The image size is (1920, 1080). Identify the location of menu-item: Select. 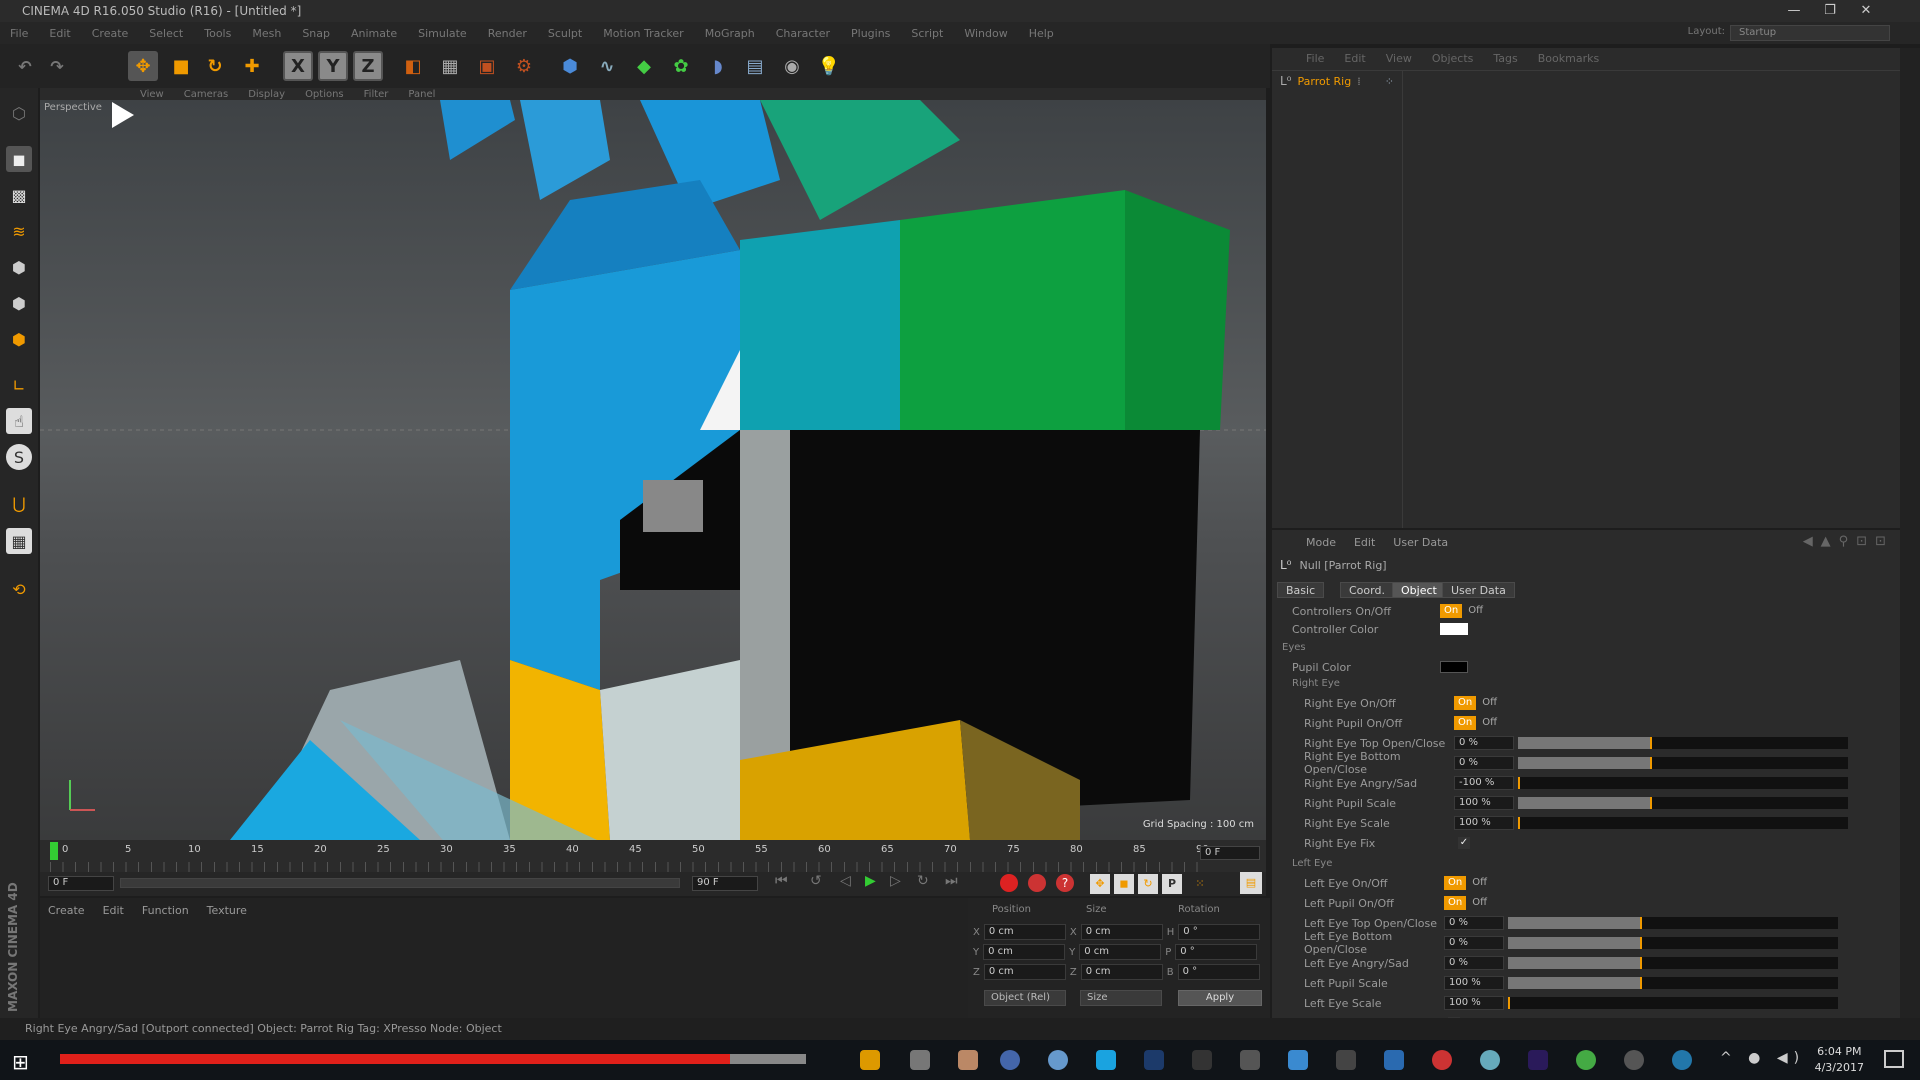
(166, 33).